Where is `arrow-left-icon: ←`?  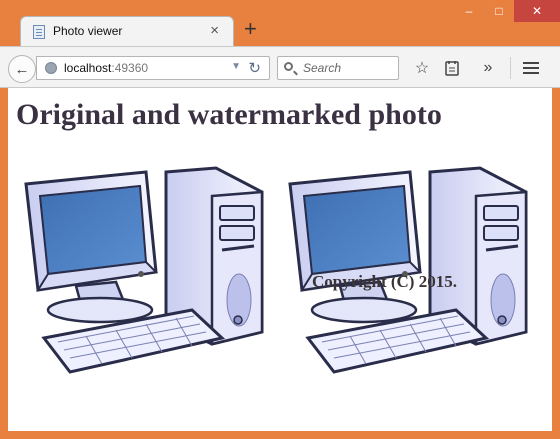
arrow-left-icon: ← is located at coordinates (22, 69).